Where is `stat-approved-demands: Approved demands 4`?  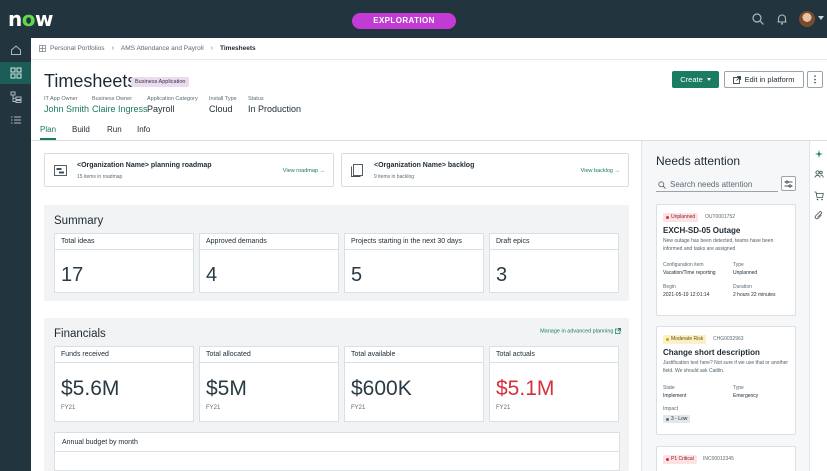 stat-approved-demands: Approved demands 4 is located at coordinates (269, 263).